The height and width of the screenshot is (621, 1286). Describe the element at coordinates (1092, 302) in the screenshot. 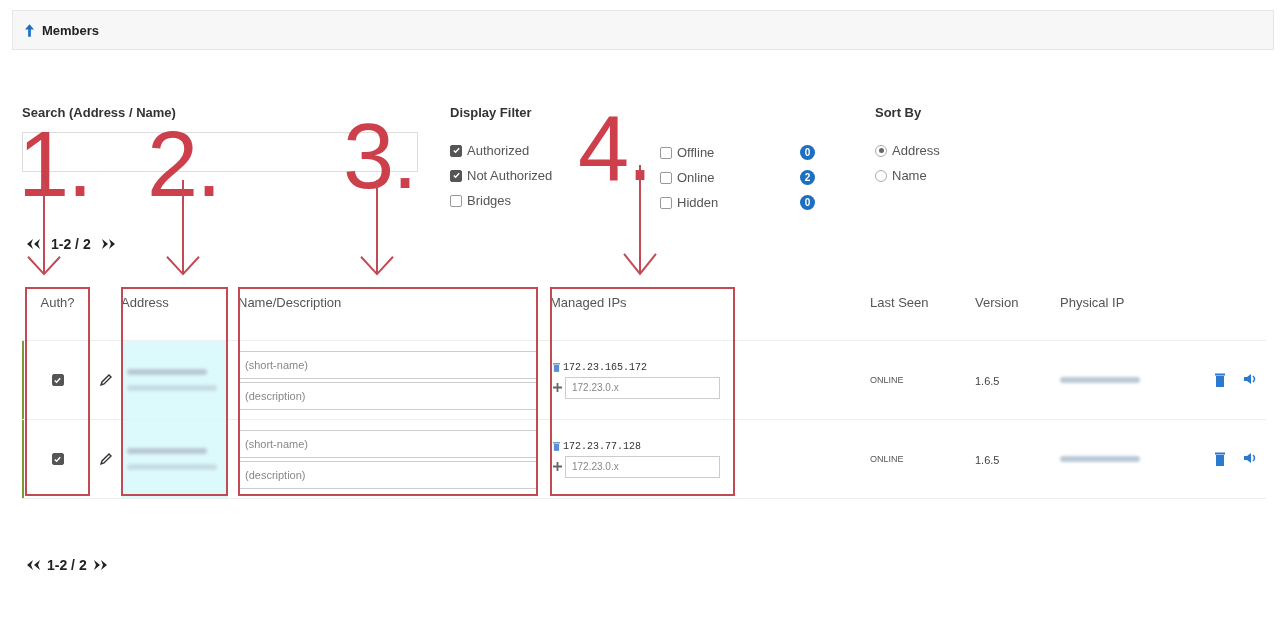

I see `column-header: Physical IP` at that location.